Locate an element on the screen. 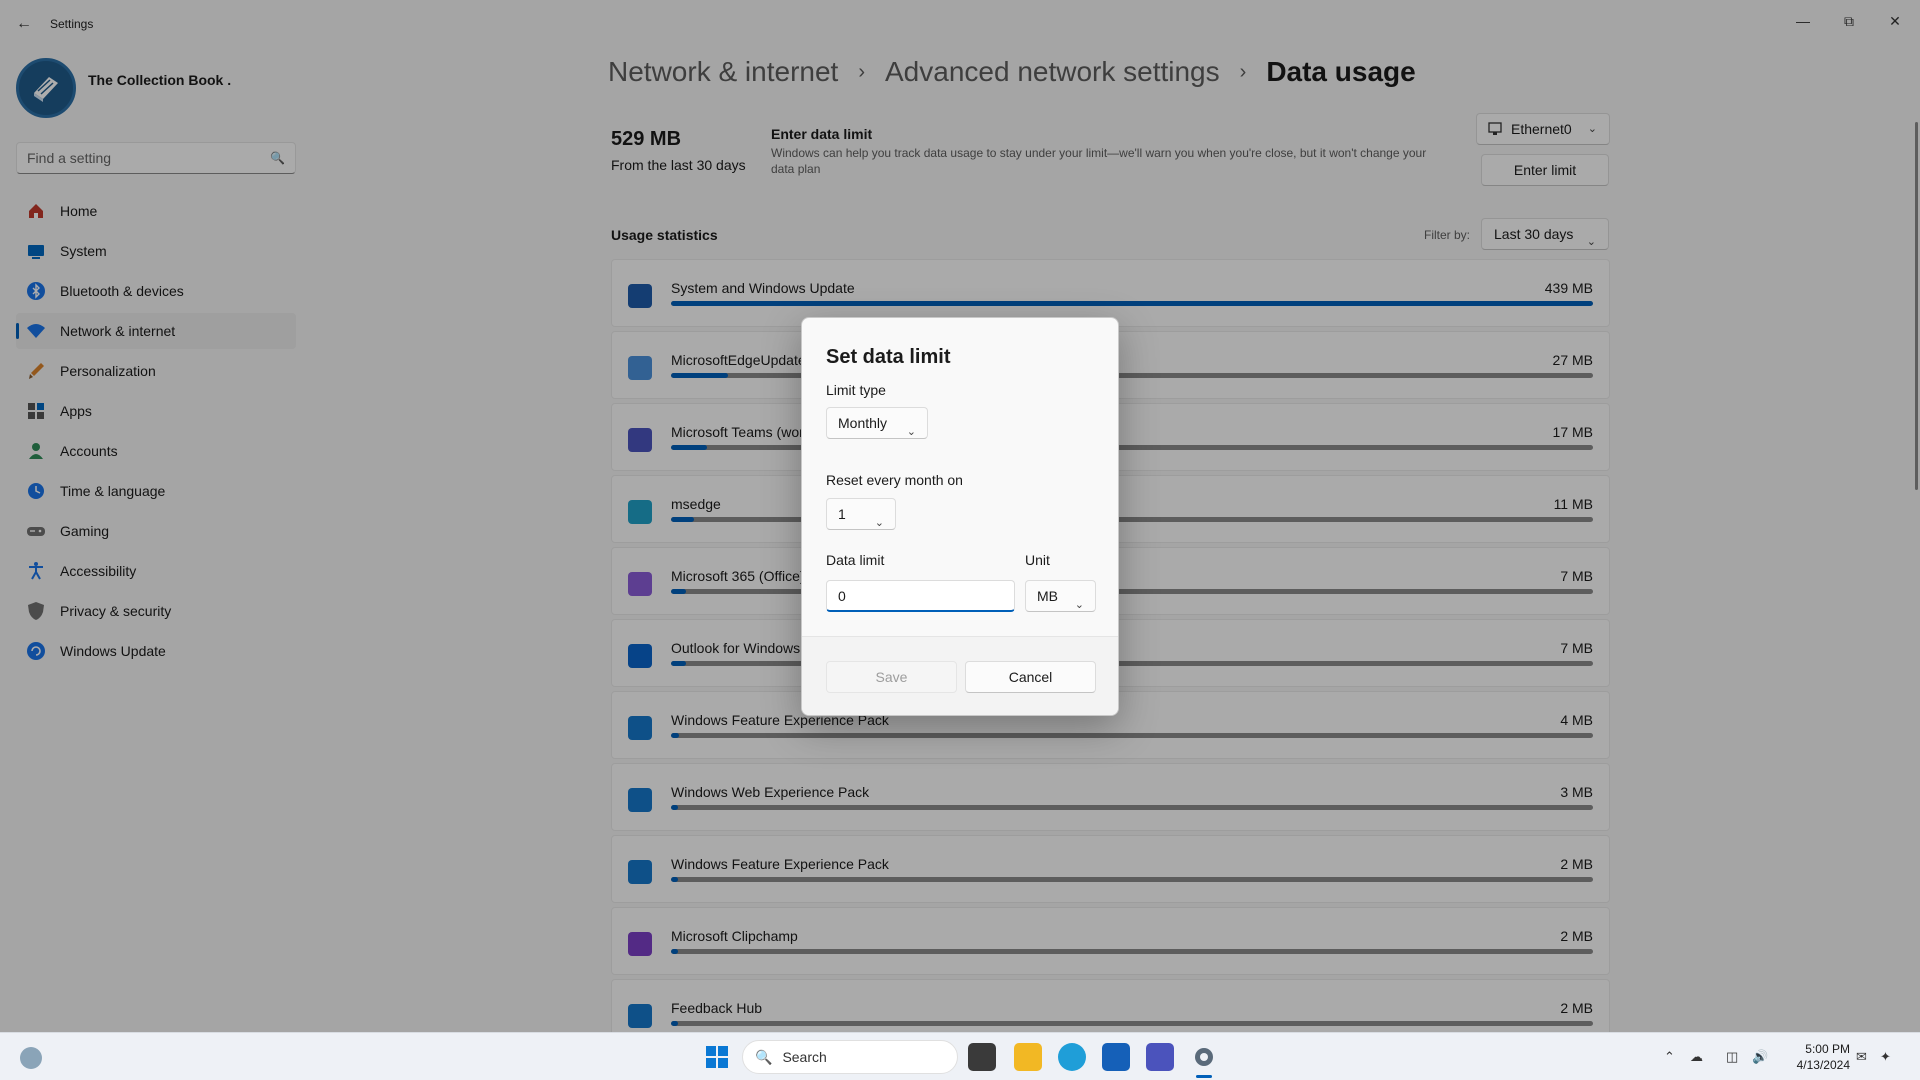 Image resolution: width=1920 pixels, height=1080 pixels. teams-icon is located at coordinates (1160, 1057).